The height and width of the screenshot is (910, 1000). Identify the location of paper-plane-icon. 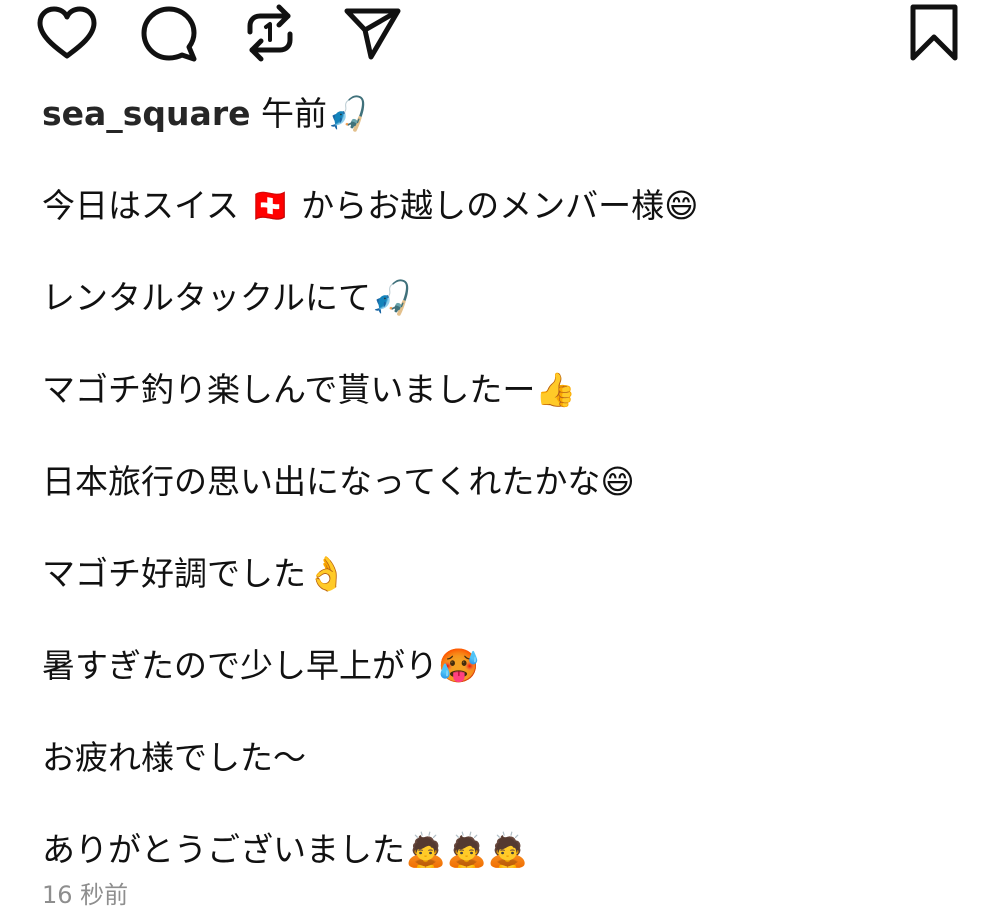
(372, 33).